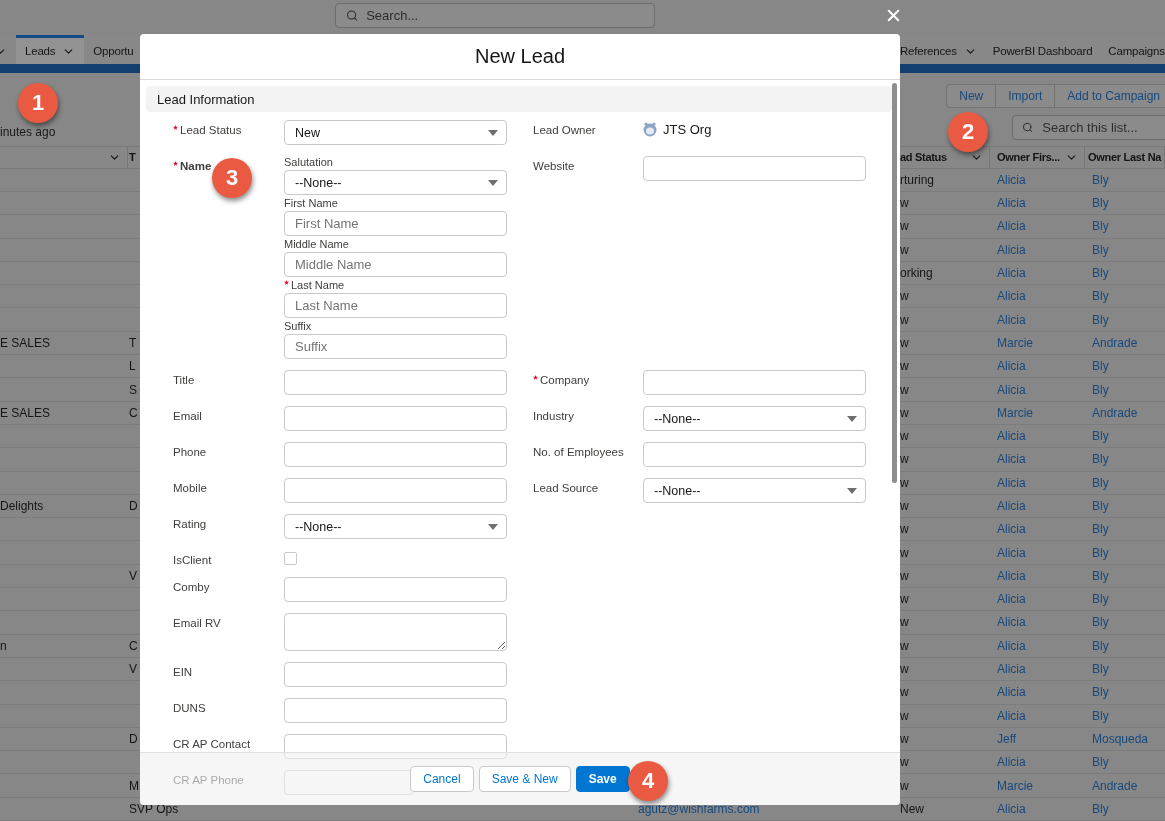 The width and height of the screenshot is (1165, 821). What do you see at coordinates (50, 50) in the screenshot?
I see `nav-tab: Leads` at bounding box center [50, 50].